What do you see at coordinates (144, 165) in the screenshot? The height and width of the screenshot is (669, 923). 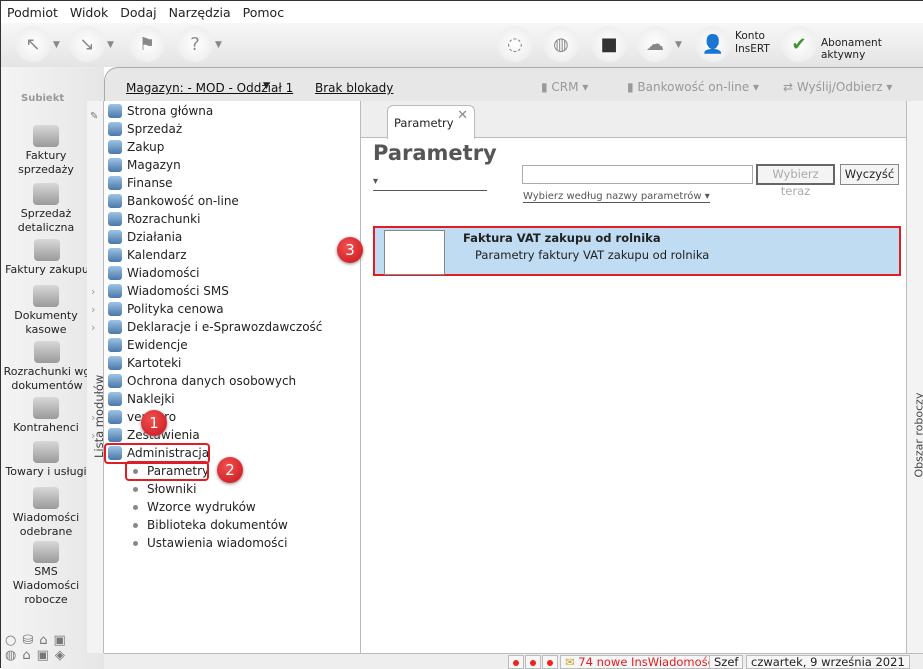 I see `module-warehouse: Magazyn` at bounding box center [144, 165].